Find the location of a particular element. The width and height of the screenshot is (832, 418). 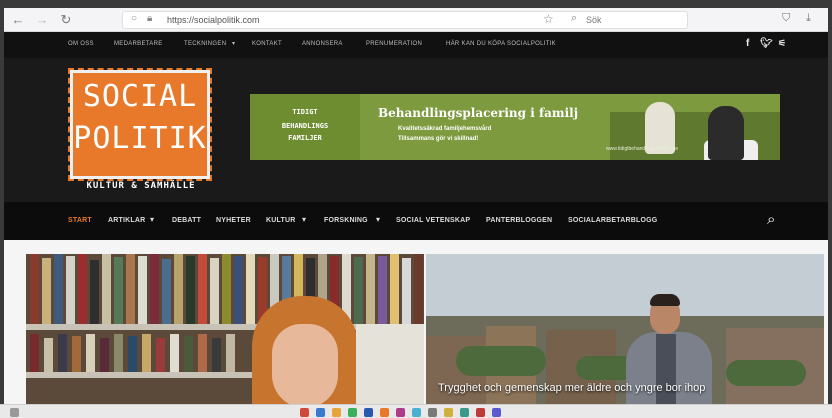

facebook-icon: f is located at coordinates (747, 43).